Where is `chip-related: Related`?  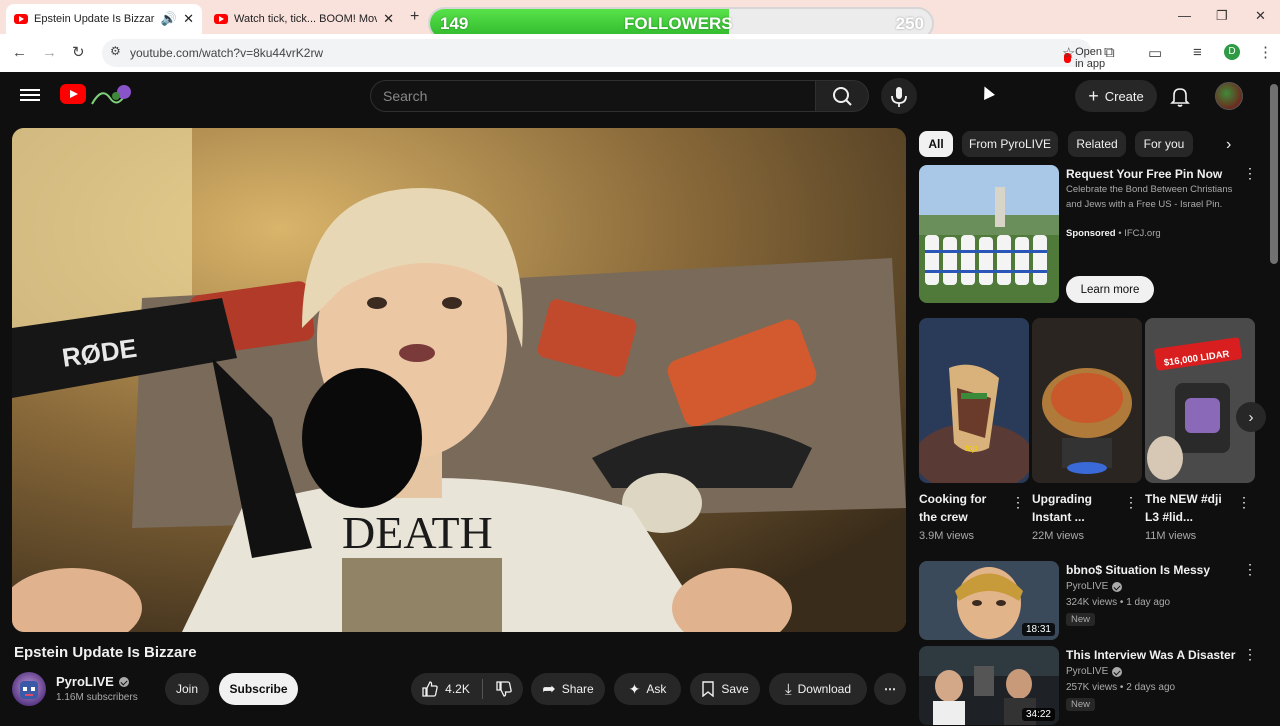 chip-related: Related is located at coordinates (1097, 144).